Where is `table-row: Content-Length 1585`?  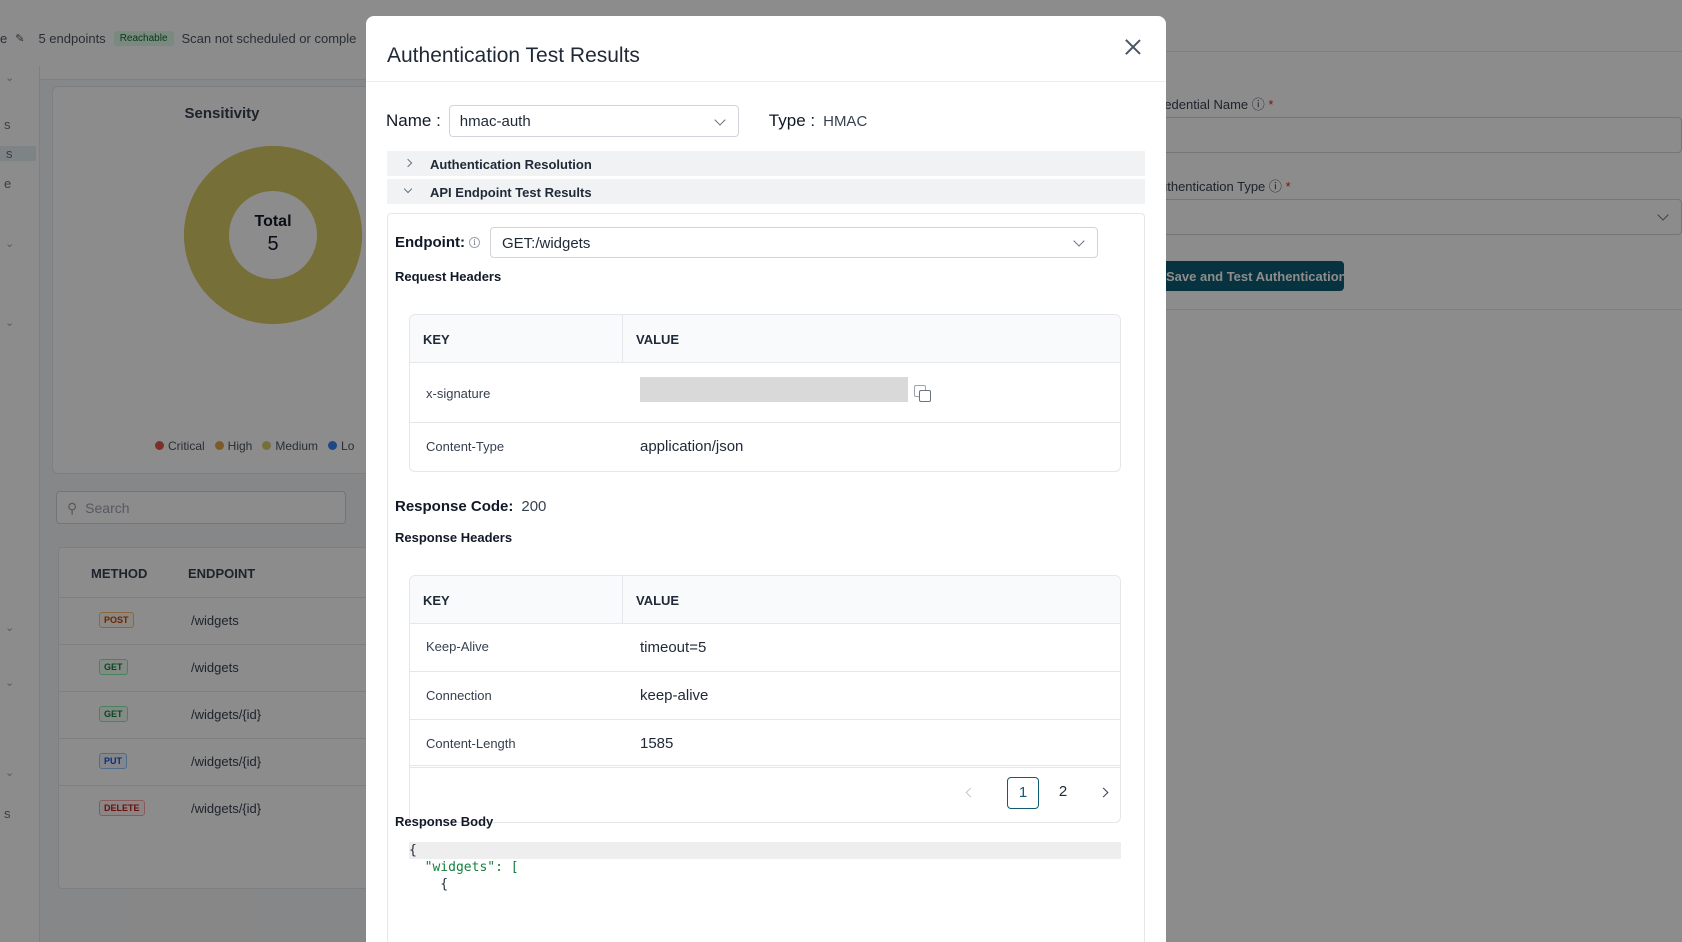 table-row: Content-Length 1585 is located at coordinates (765, 744).